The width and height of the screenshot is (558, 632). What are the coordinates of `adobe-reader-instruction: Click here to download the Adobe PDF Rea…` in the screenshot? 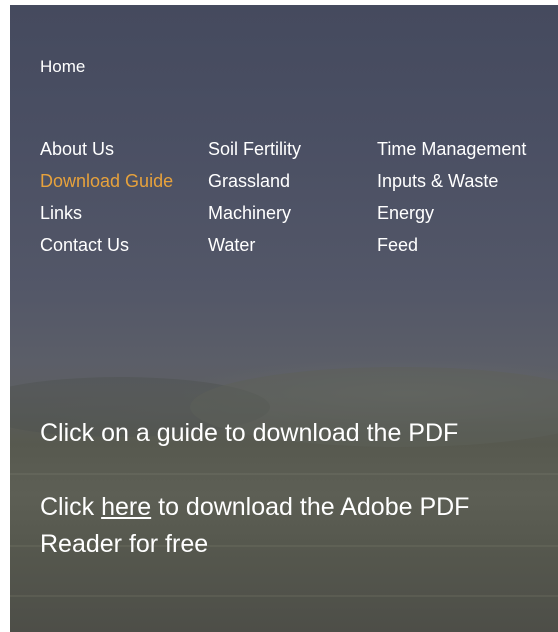 It's located at (254, 526).